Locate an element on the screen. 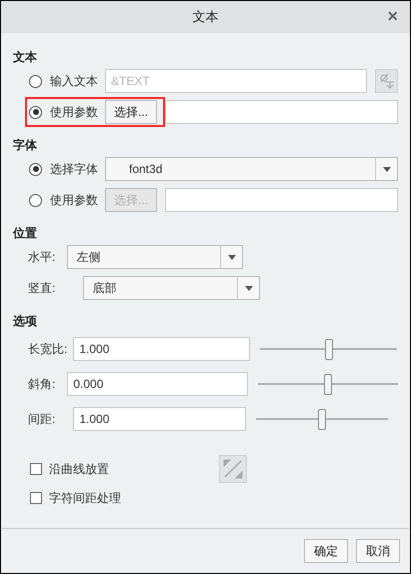  window-title: 文本 is located at coordinates (205, 17).